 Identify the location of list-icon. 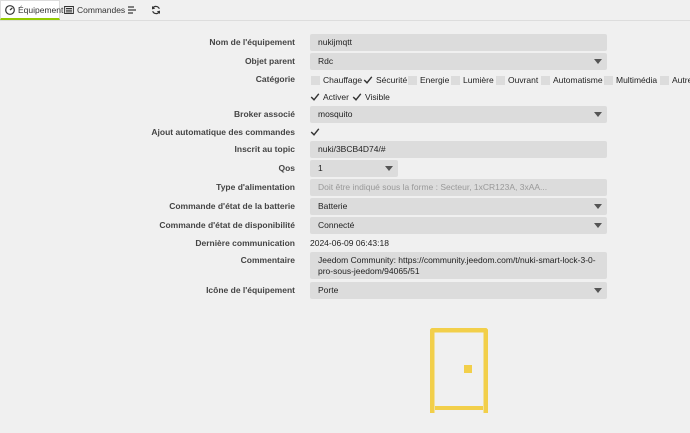
(69, 10).